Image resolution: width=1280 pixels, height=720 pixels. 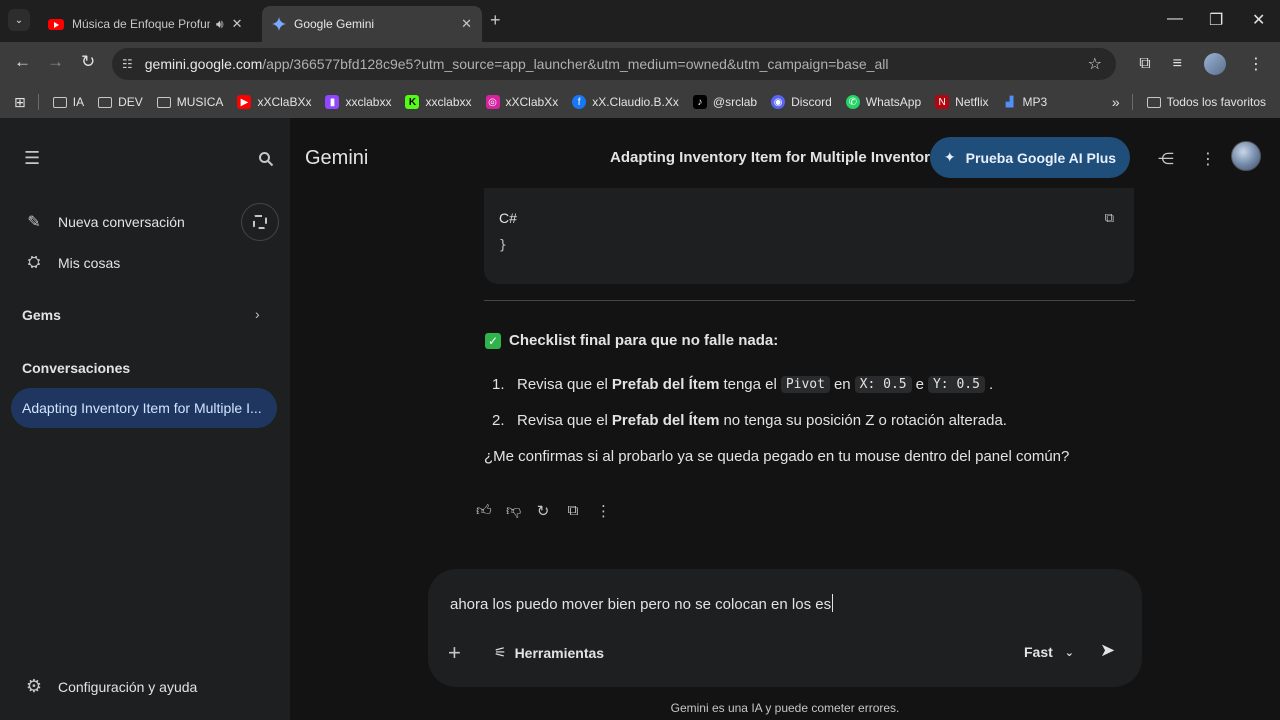 I want to click on my-stuff-button: ⛭ Mis cosas, so click(x=72, y=263).